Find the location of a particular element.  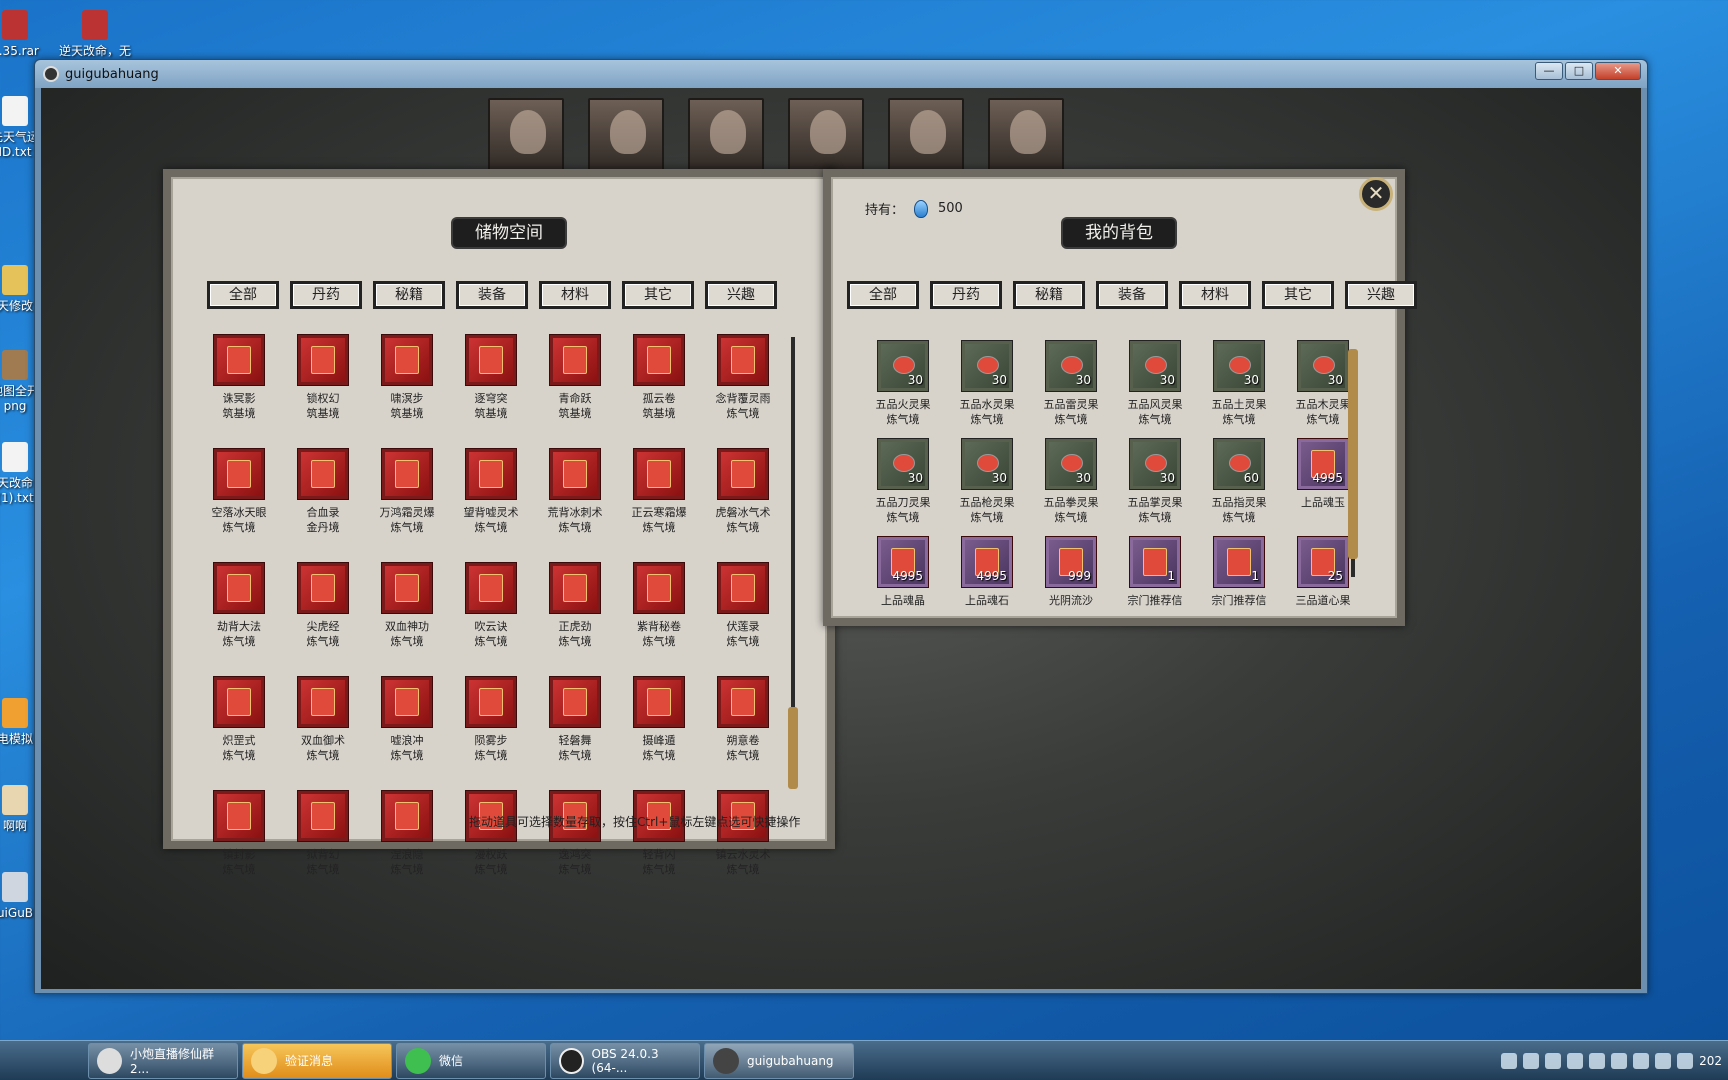

inventory-item: 啸溟步 筑基境 is located at coordinates (407, 378).